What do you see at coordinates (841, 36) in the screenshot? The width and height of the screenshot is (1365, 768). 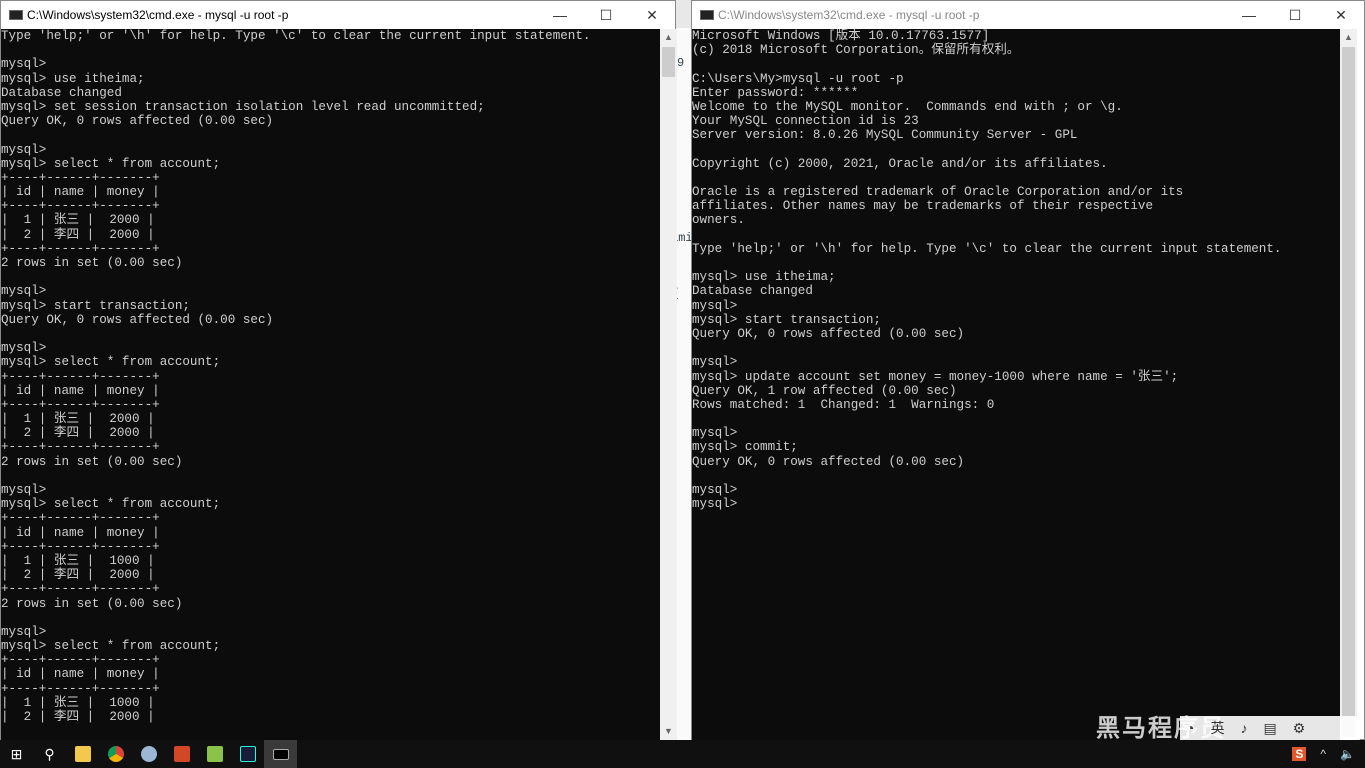 I see `terminal-line: Microsoft Windows [版本 10.0.17763.1577]` at bounding box center [841, 36].